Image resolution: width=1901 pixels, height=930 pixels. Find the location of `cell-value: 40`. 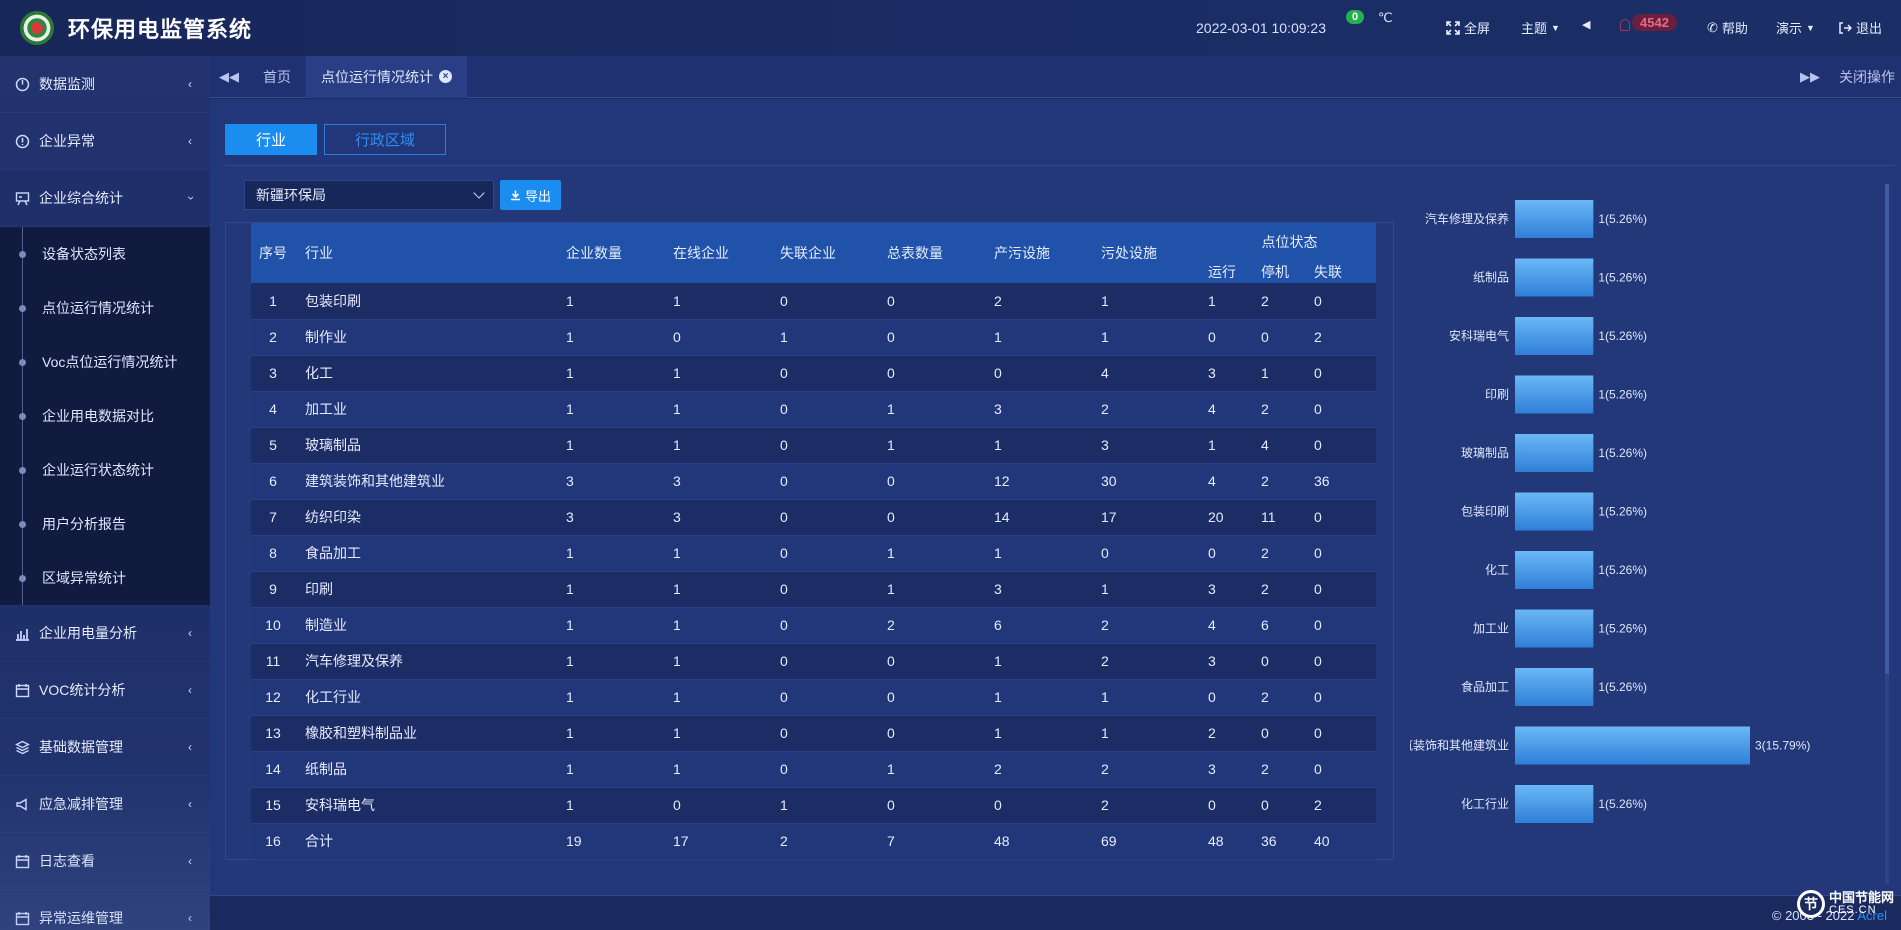

cell-value: 40 is located at coordinates (1343, 841).